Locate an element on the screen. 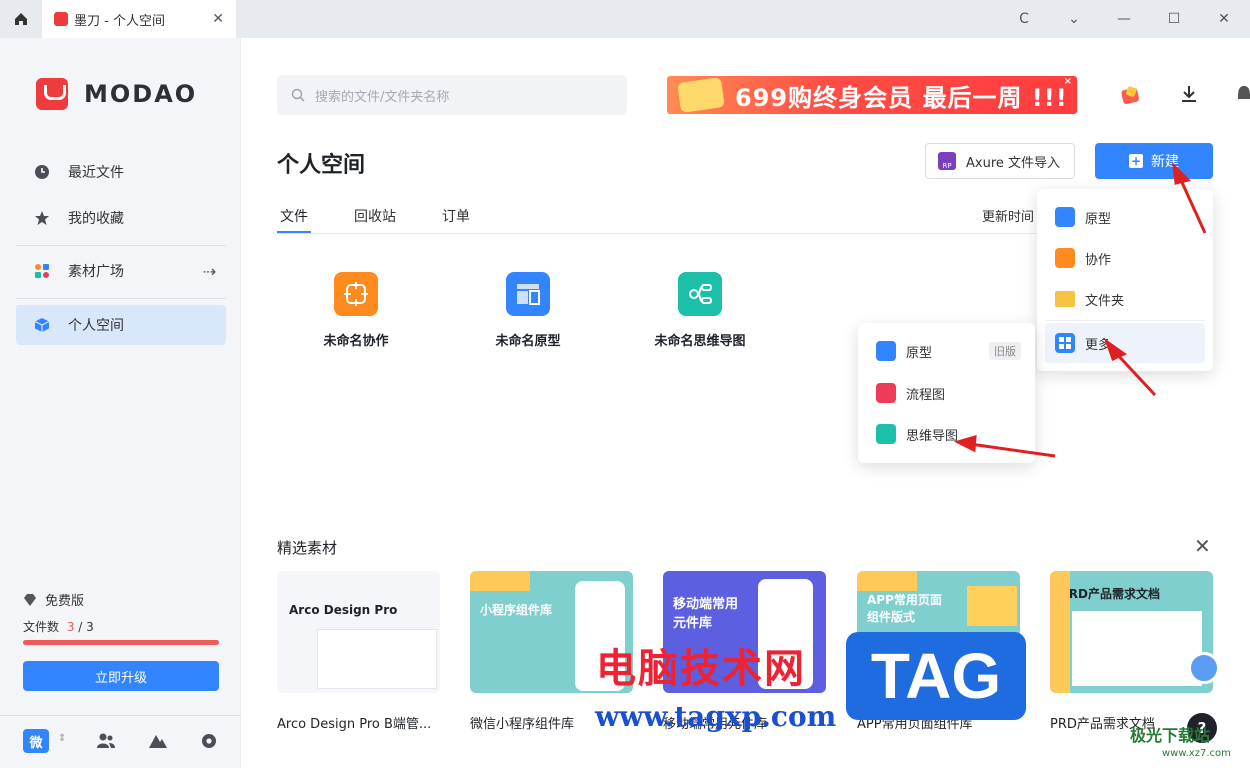 The image size is (1250, 768). more-submenu: 原型 旧版 流程图 思维导图 is located at coordinates (946, 393).